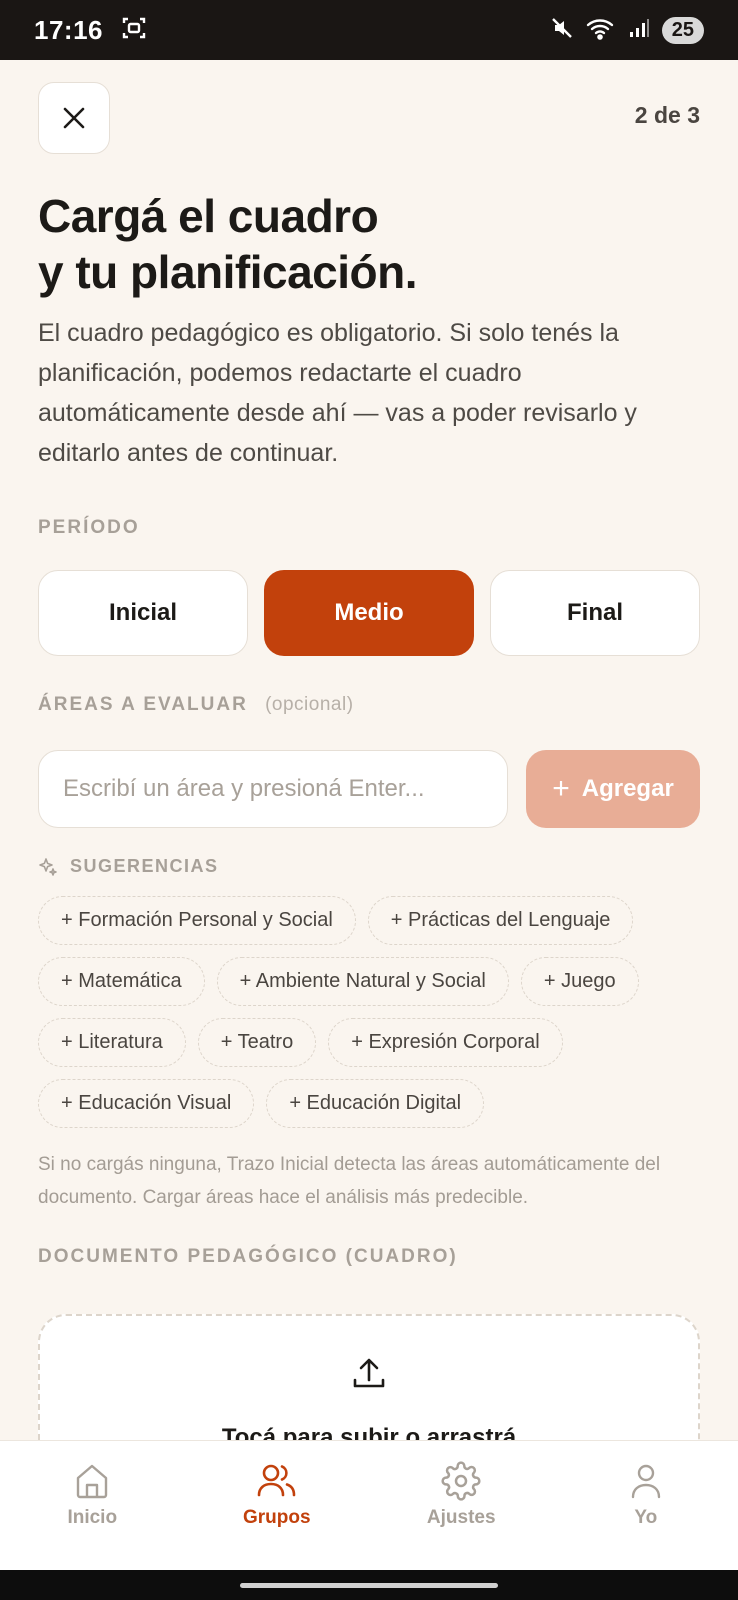  I want to click on suggestion-chip: + Juego, so click(579, 981).